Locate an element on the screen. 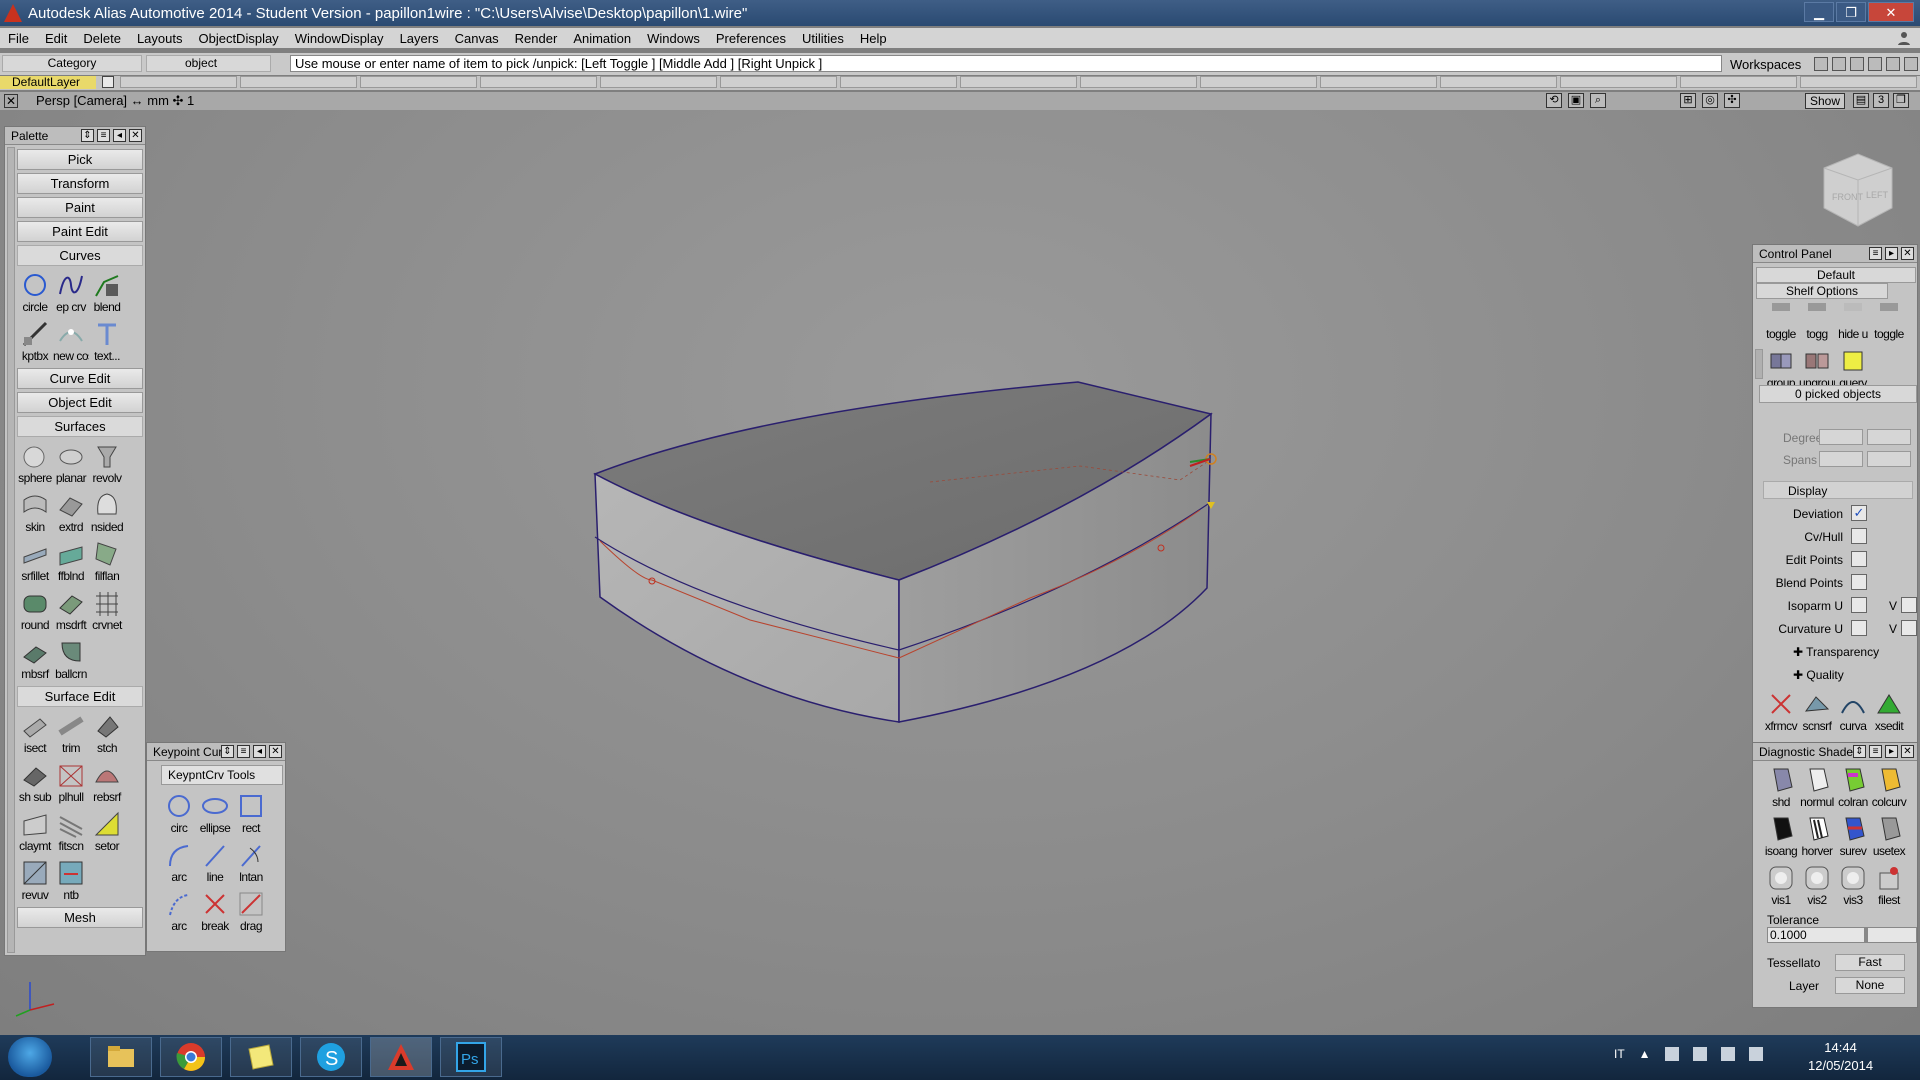 This screenshot has width=1920, height=1080. deviation-checkbox: ✓ is located at coordinates (1859, 513).